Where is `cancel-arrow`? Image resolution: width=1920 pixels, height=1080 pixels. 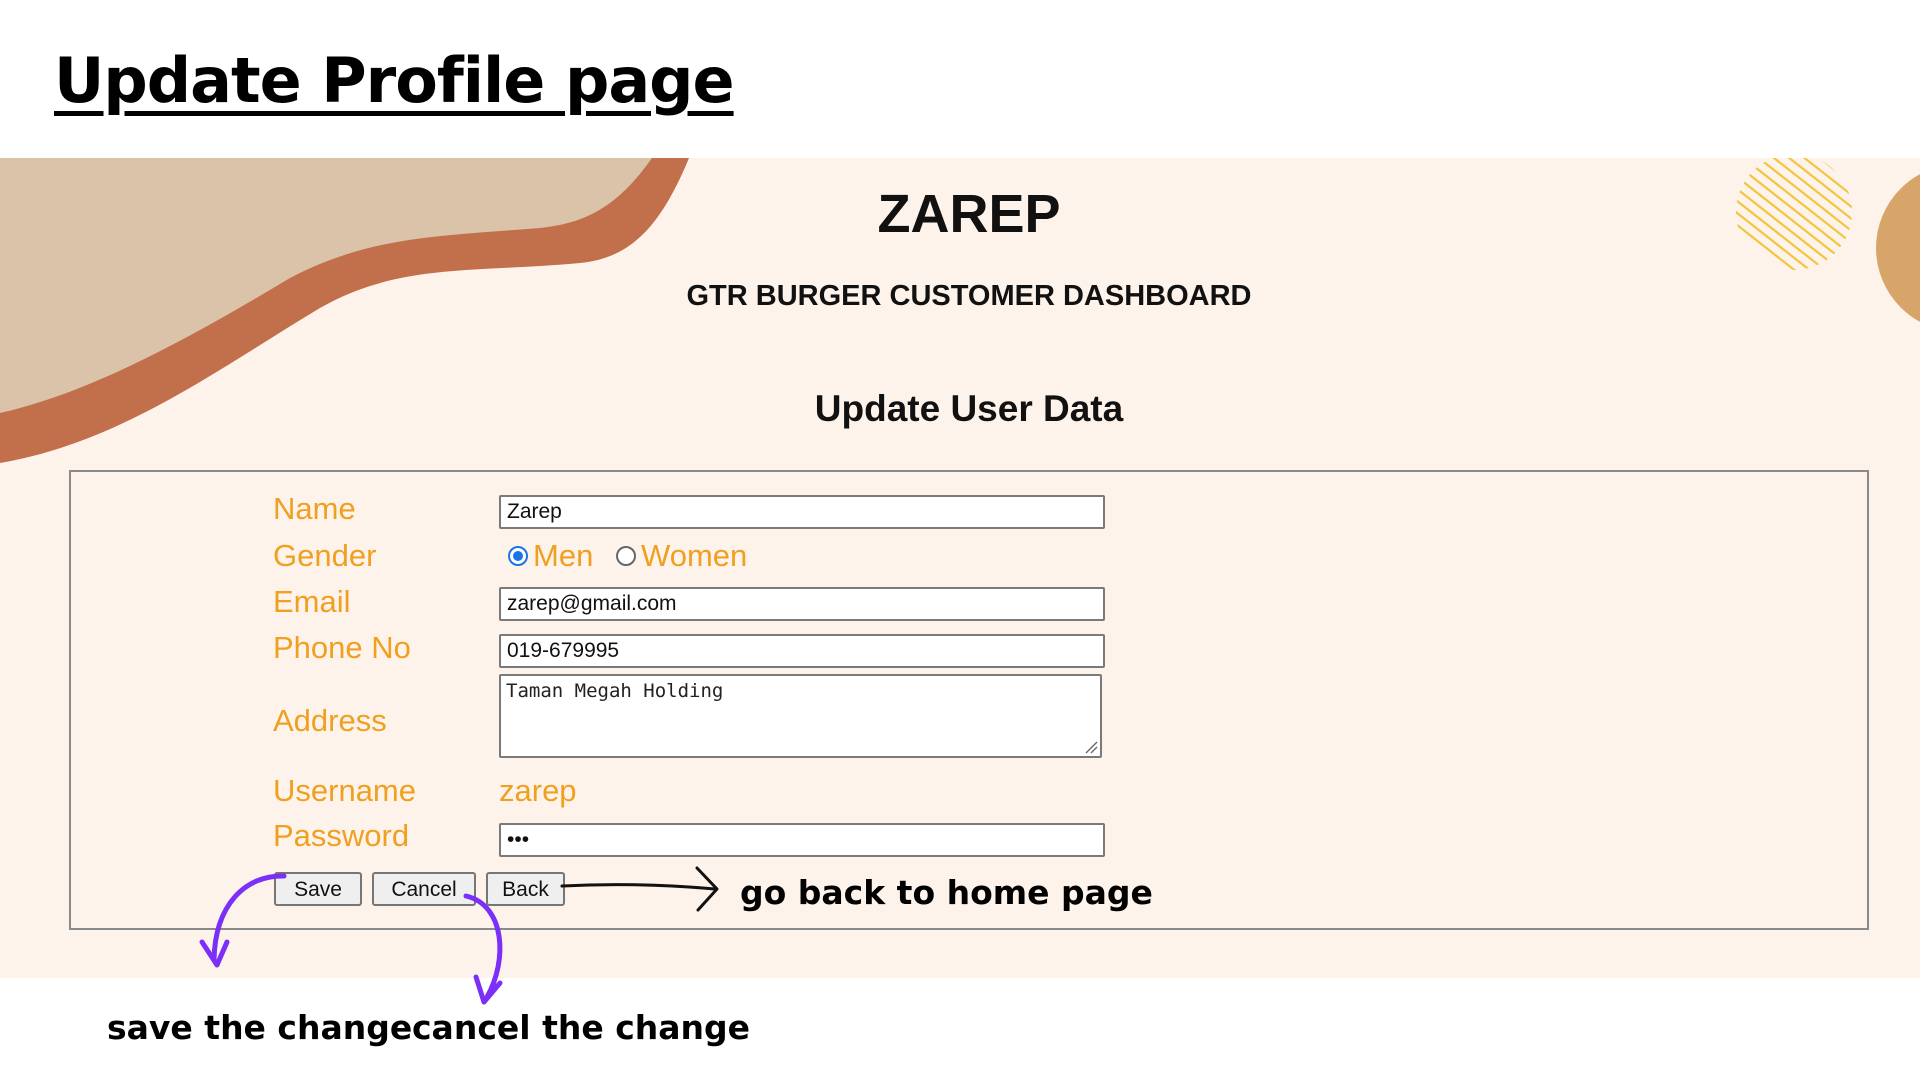
cancel-arrow is located at coordinates (483, 949).